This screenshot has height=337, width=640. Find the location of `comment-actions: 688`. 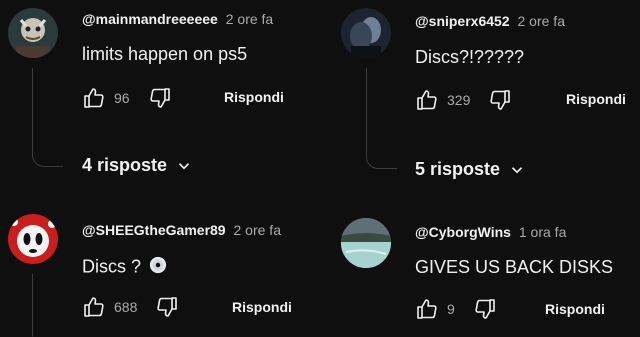

comment-actions: 688 is located at coordinates (130, 307).